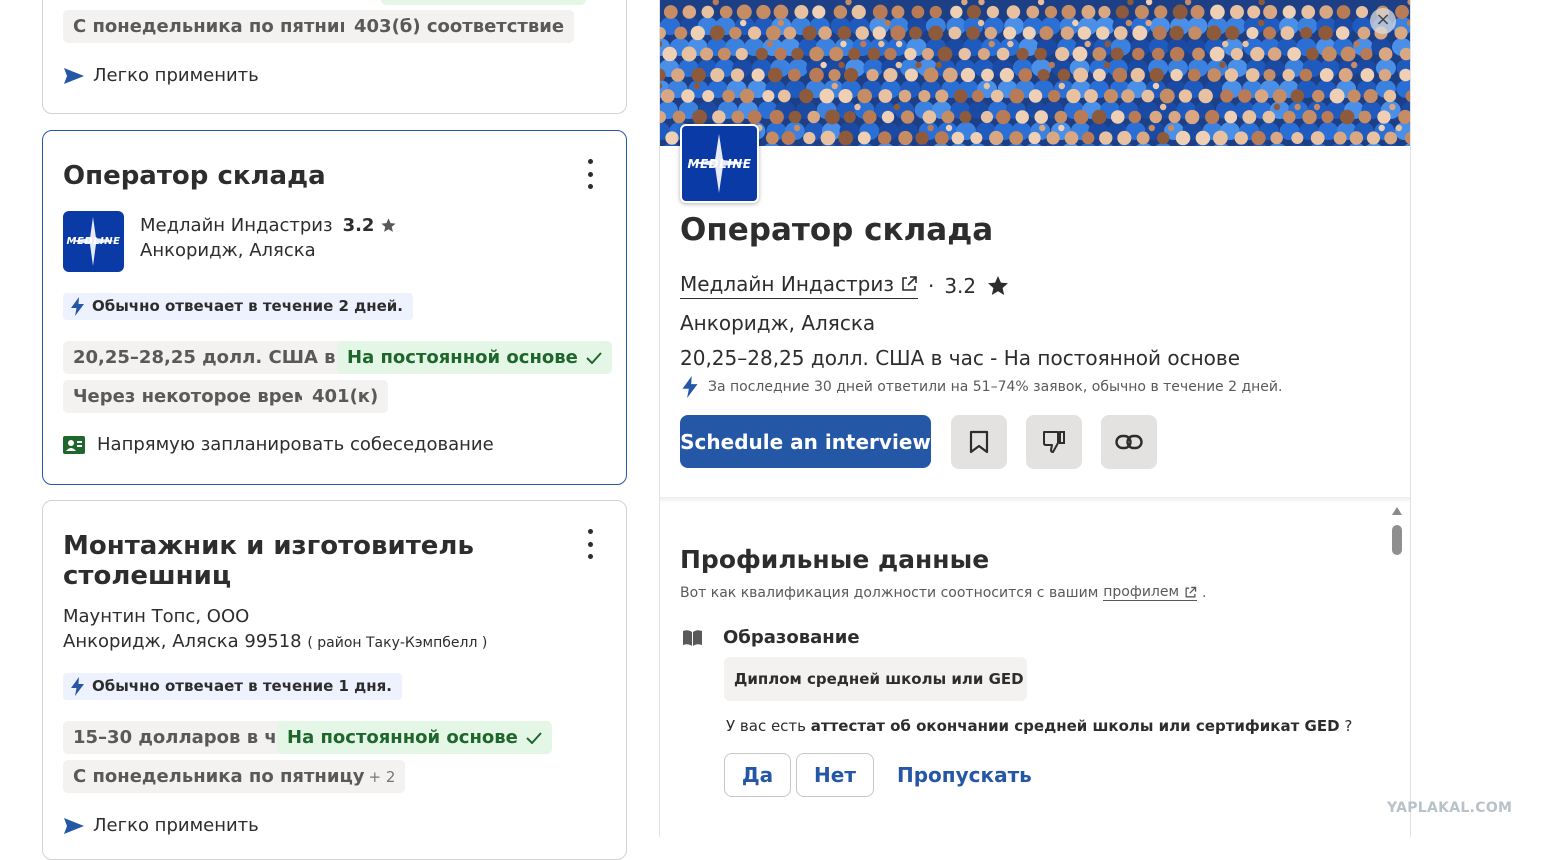  I want to click on save-job-button, so click(979, 442).